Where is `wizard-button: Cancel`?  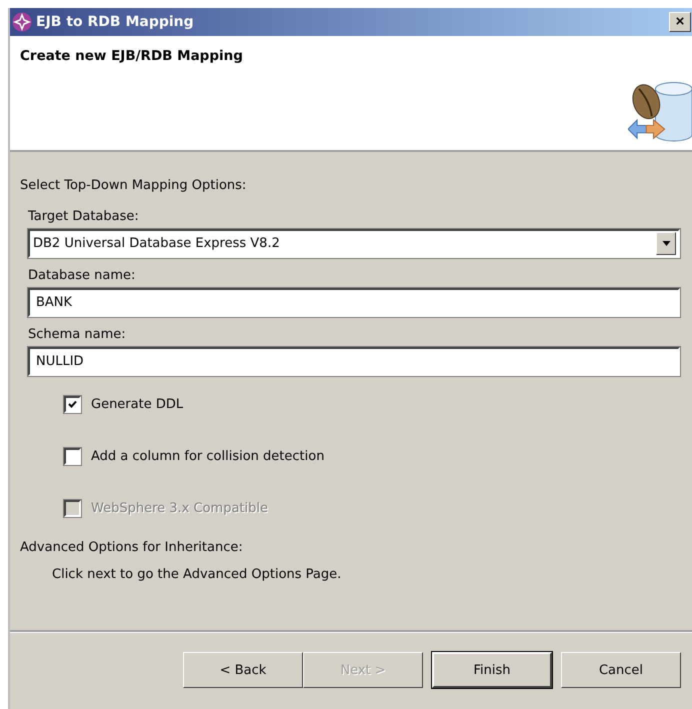
wizard-button: Cancel is located at coordinates (621, 670).